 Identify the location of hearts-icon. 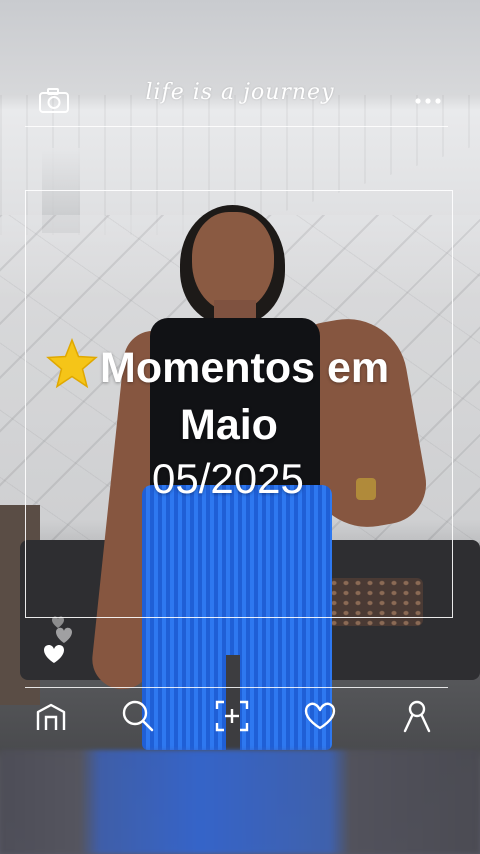
(58, 640).